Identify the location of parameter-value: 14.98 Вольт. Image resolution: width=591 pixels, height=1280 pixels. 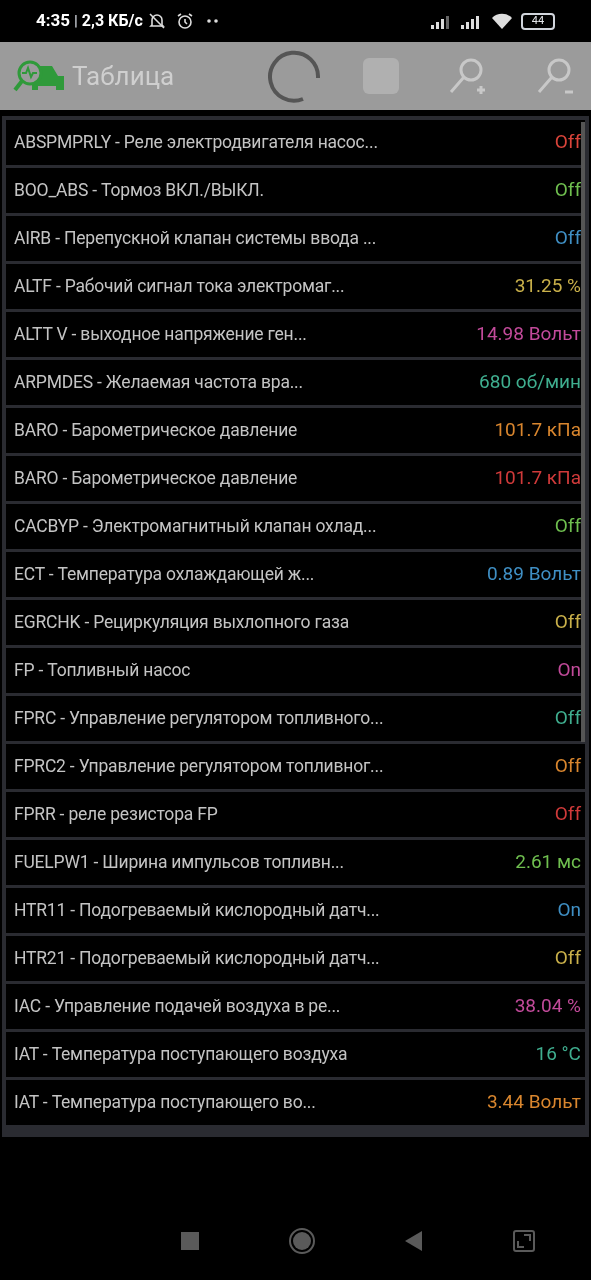
(528, 334).